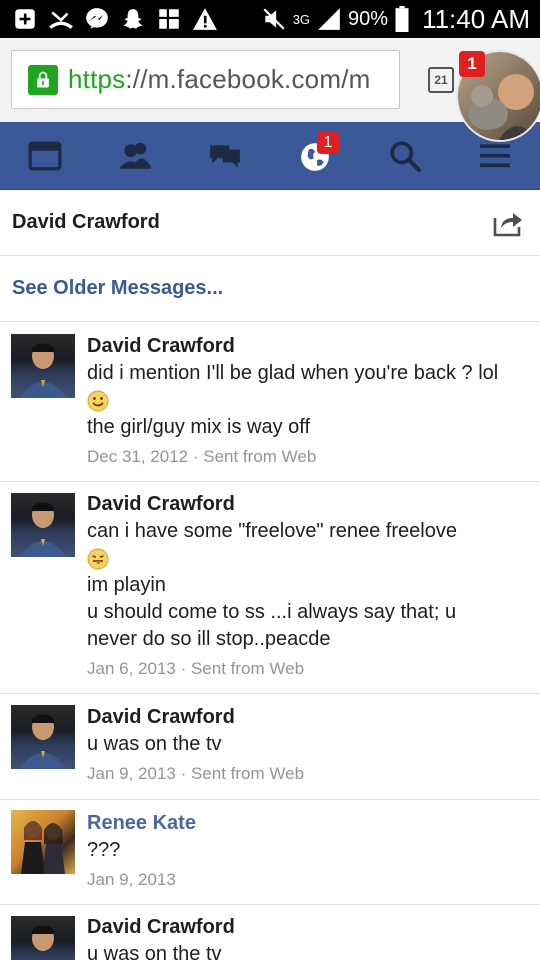 The height and width of the screenshot is (960, 540). What do you see at coordinates (205, 19) in the screenshot?
I see `warning-icon` at bounding box center [205, 19].